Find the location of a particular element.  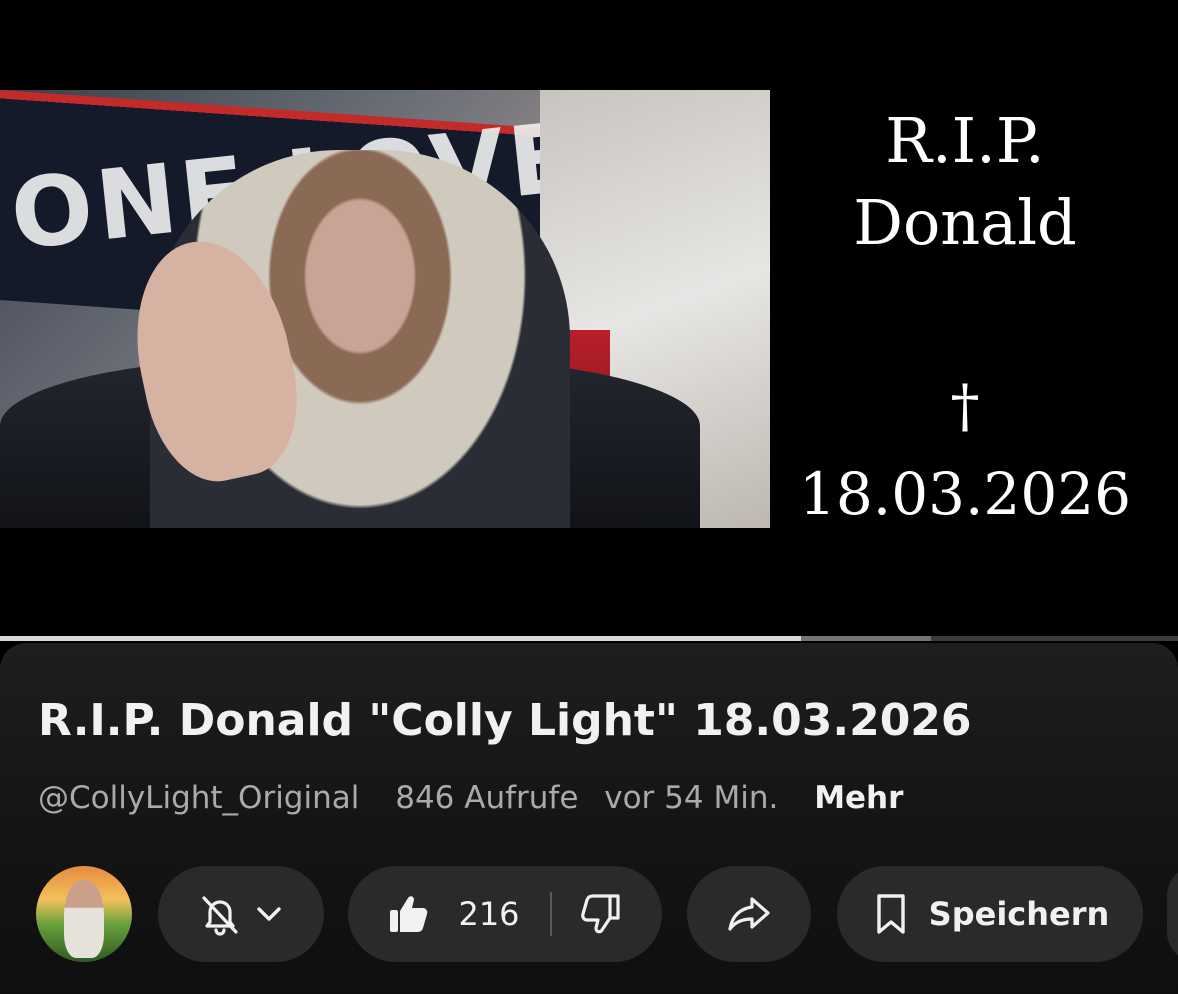

more-link: Mehr is located at coordinates (858, 798).